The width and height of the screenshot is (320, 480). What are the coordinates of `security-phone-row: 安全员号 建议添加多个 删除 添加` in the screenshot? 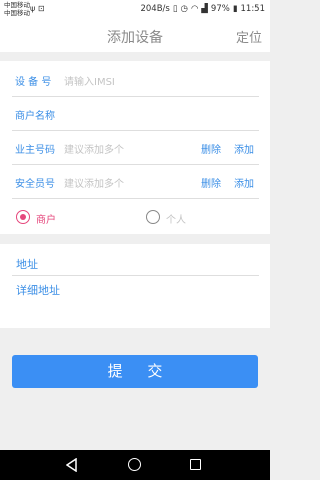 It's located at (135, 182).